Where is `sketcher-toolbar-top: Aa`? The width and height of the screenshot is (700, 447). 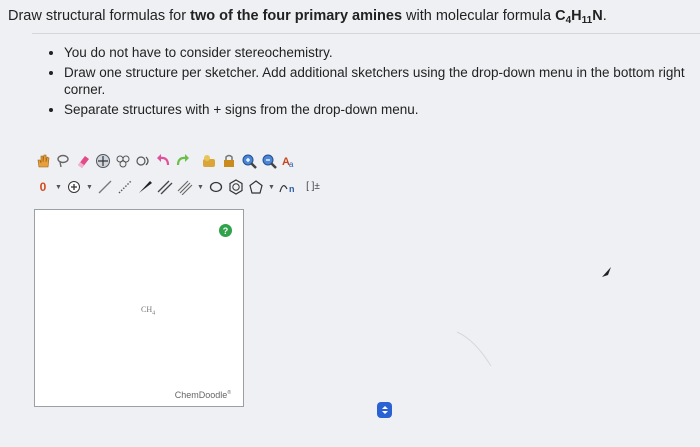
sketcher-toolbar-top: Aa is located at coordinates (196, 161).